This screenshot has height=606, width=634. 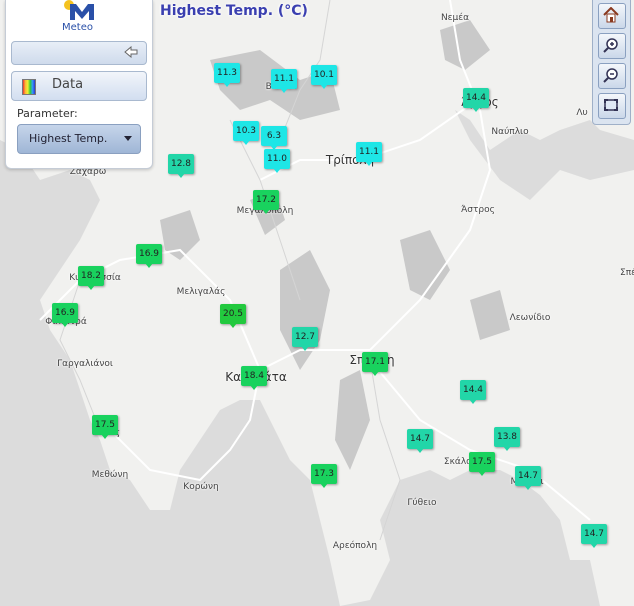 I want to click on place-label: Άστρος, so click(x=478, y=210).